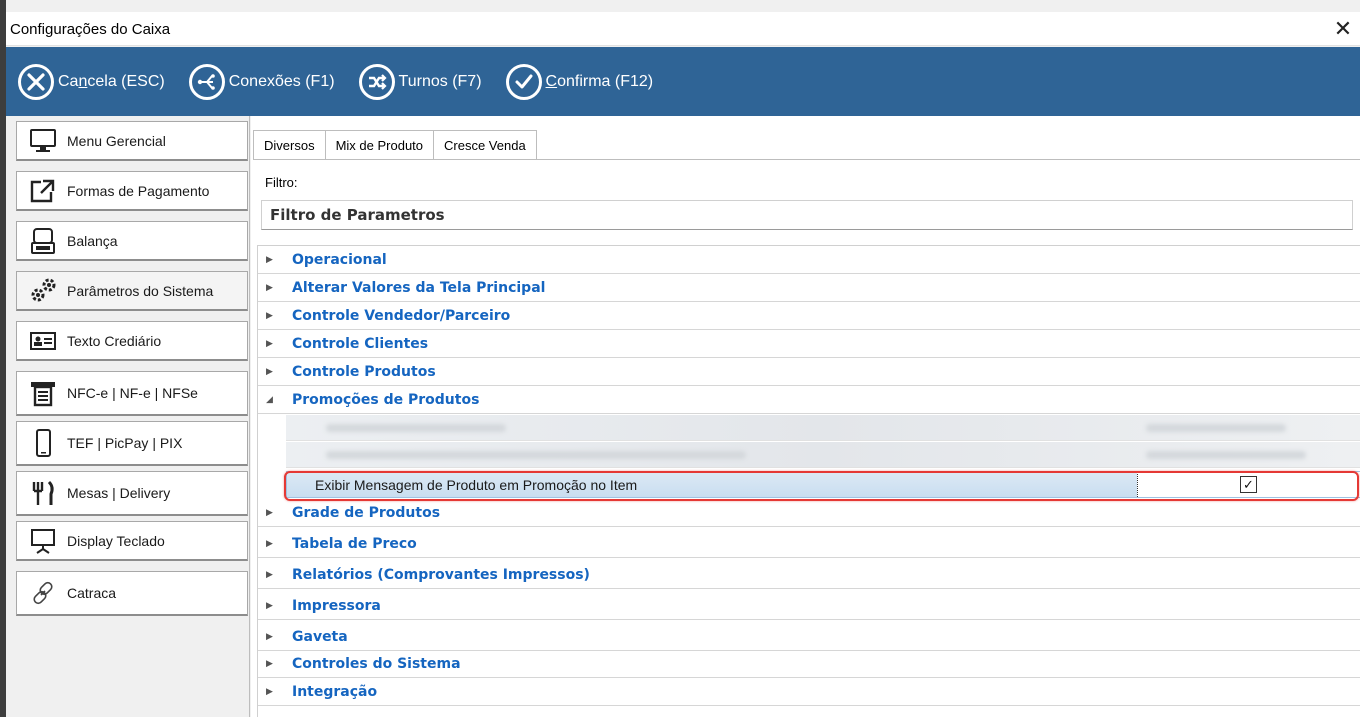 The width and height of the screenshot is (1360, 717). I want to click on group-row-alterar-valores: ▶ Alterar Valores da Tela Principal, so click(809, 288).